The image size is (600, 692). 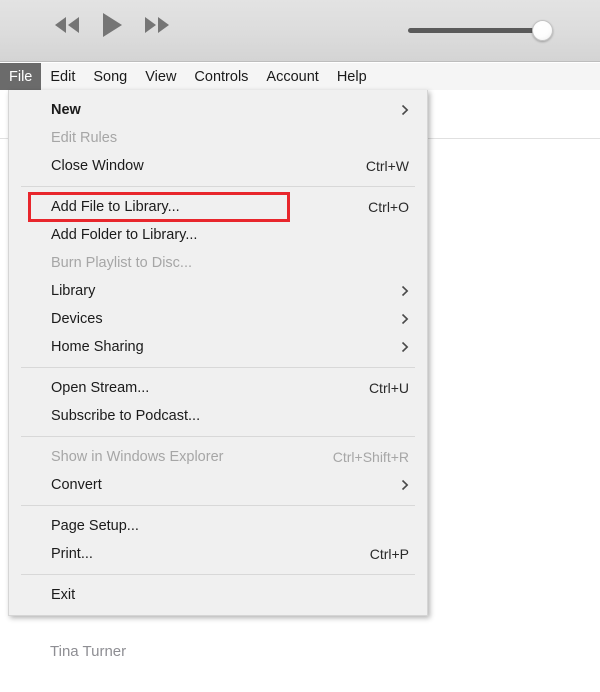 What do you see at coordinates (218, 388) in the screenshot?
I see `menu-item-open-stream: Open Stream... Ctrl+U` at bounding box center [218, 388].